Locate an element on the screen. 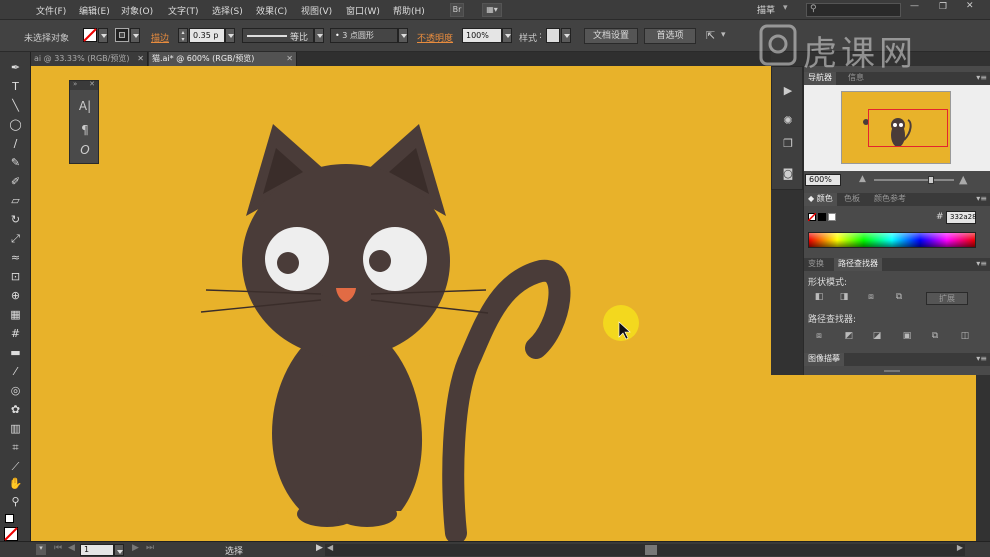  tab-image-trace: 图像描摹 is located at coordinates (824, 359).